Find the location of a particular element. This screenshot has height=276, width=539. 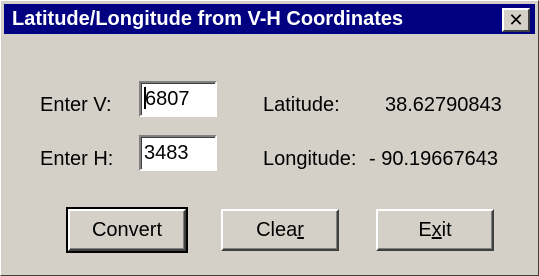

latitude-label: Latitude: is located at coordinates (301, 105).